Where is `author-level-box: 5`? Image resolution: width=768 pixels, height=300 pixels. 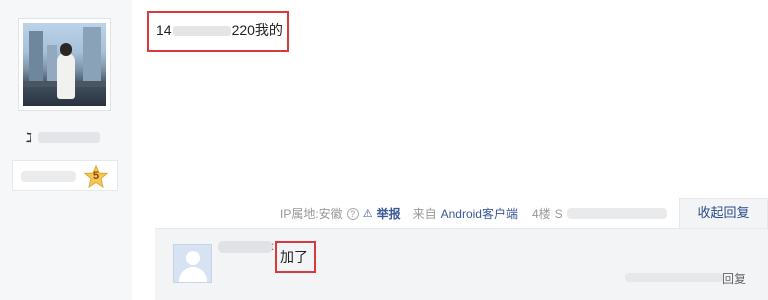
author-level-box: 5 is located at coordinates (65, 175).